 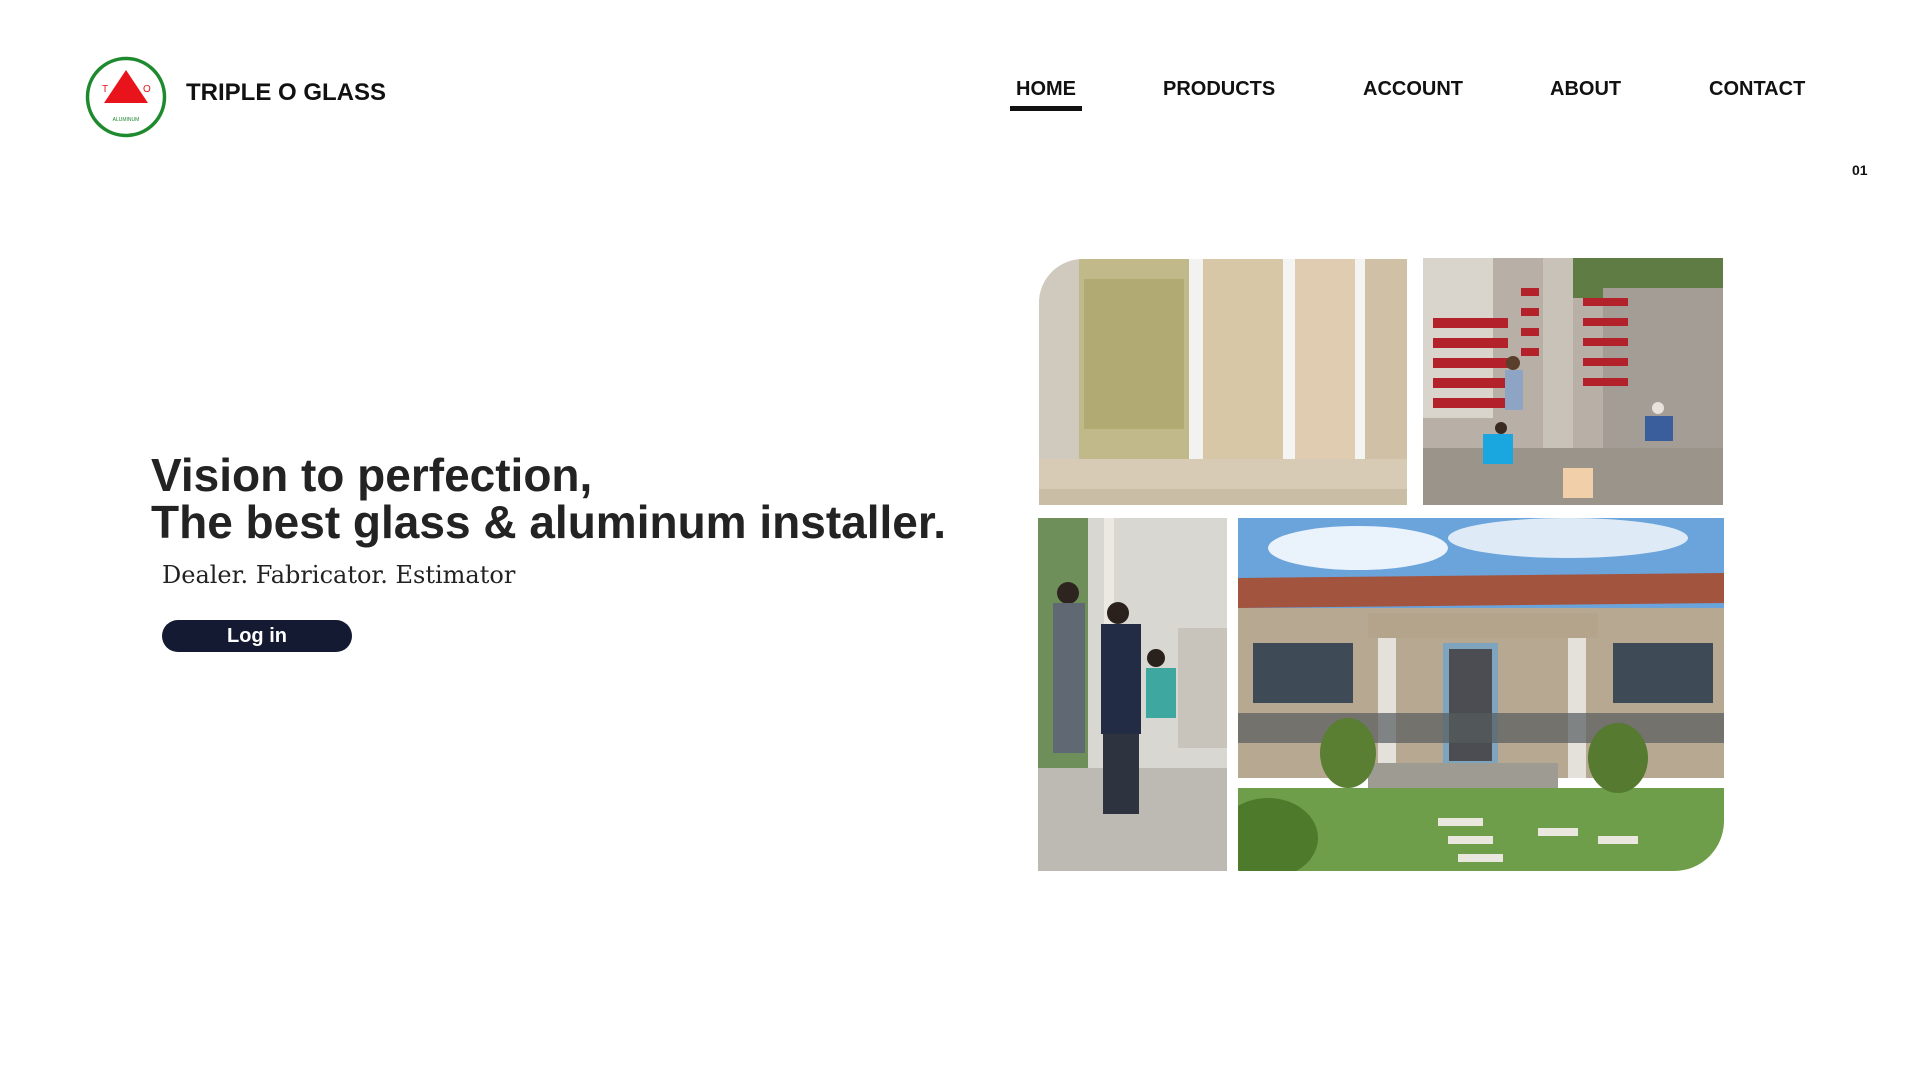 I want to click on login-button: Log in, so click(x=257, y=636).